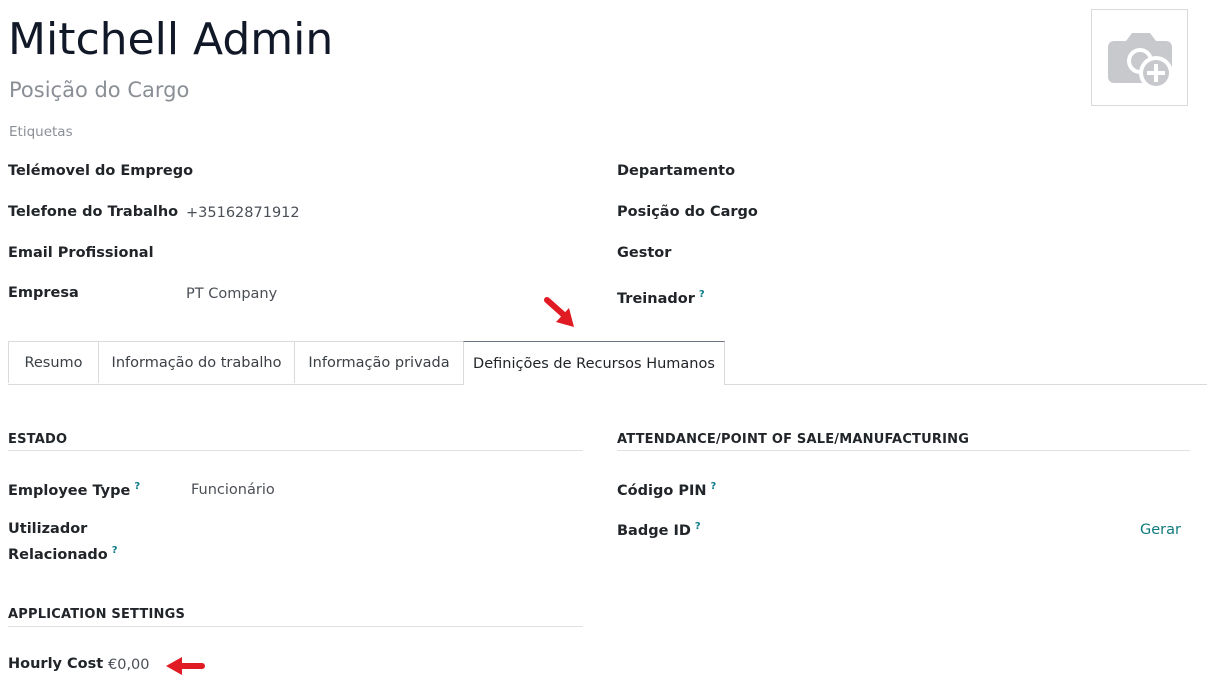  I want to click on badge-id-label: Badge ID?, so click(659, 530).